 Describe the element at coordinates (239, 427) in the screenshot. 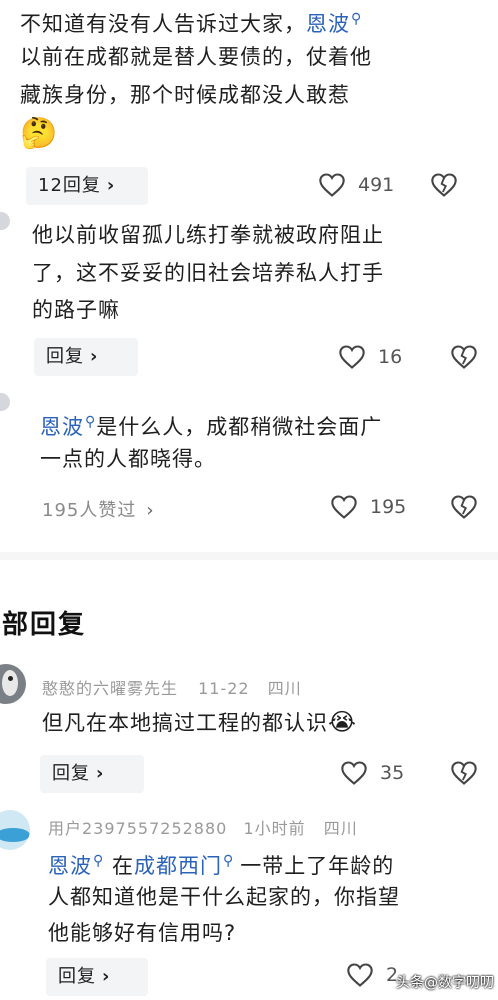

I see `comment3-text-post: 是什么人，成都稍微社会面广` at that location.